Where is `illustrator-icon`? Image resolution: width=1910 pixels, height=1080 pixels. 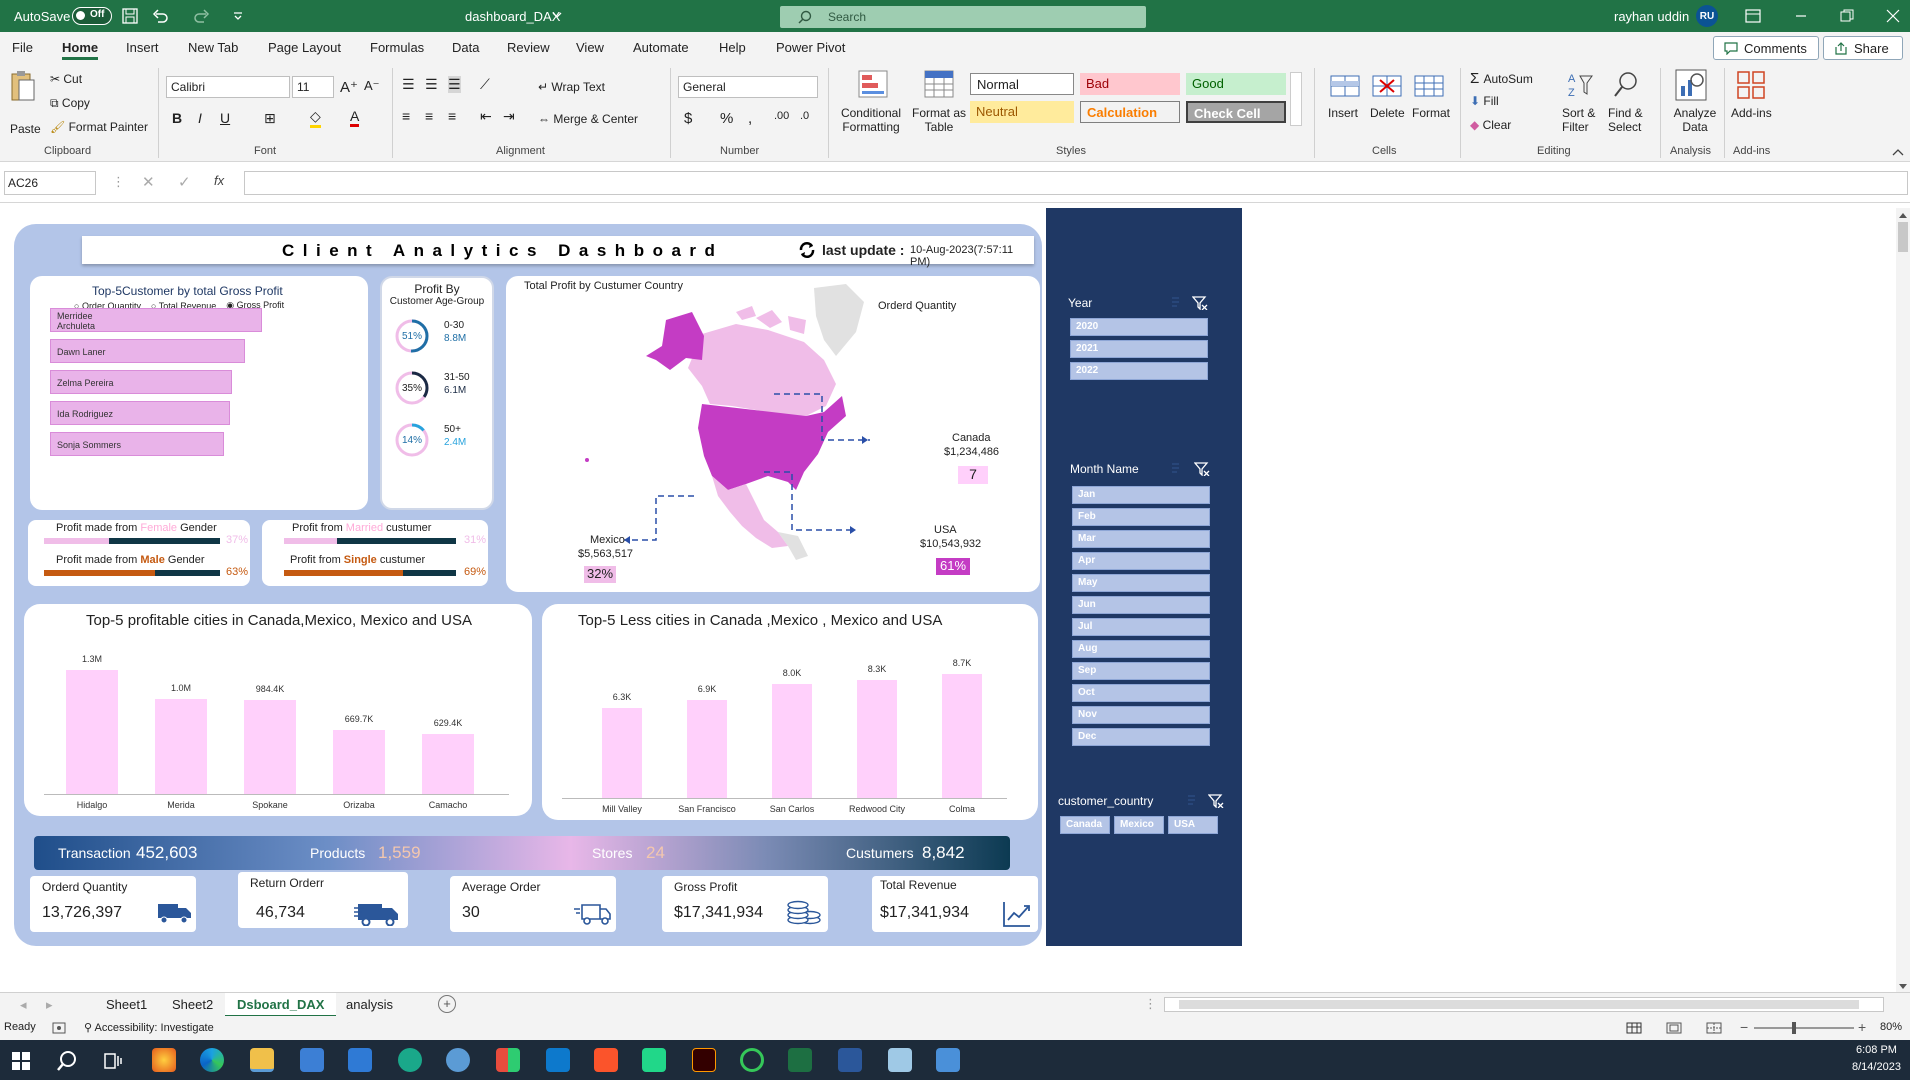 illustrator-icon is located at coordinates (704, 1060).